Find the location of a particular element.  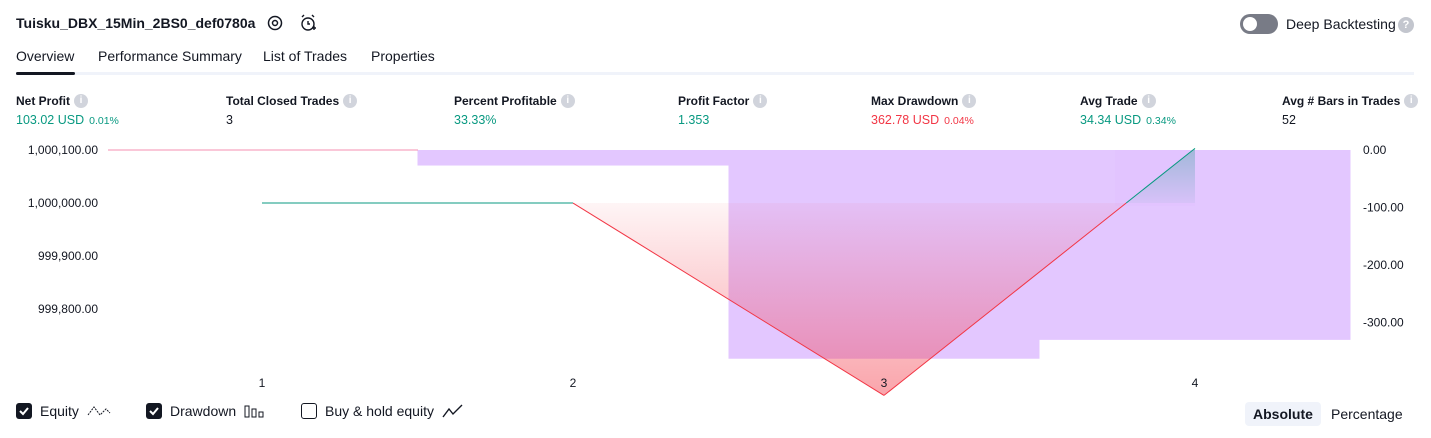

metric-value: 33.33% is located at coordinates (475, 120).